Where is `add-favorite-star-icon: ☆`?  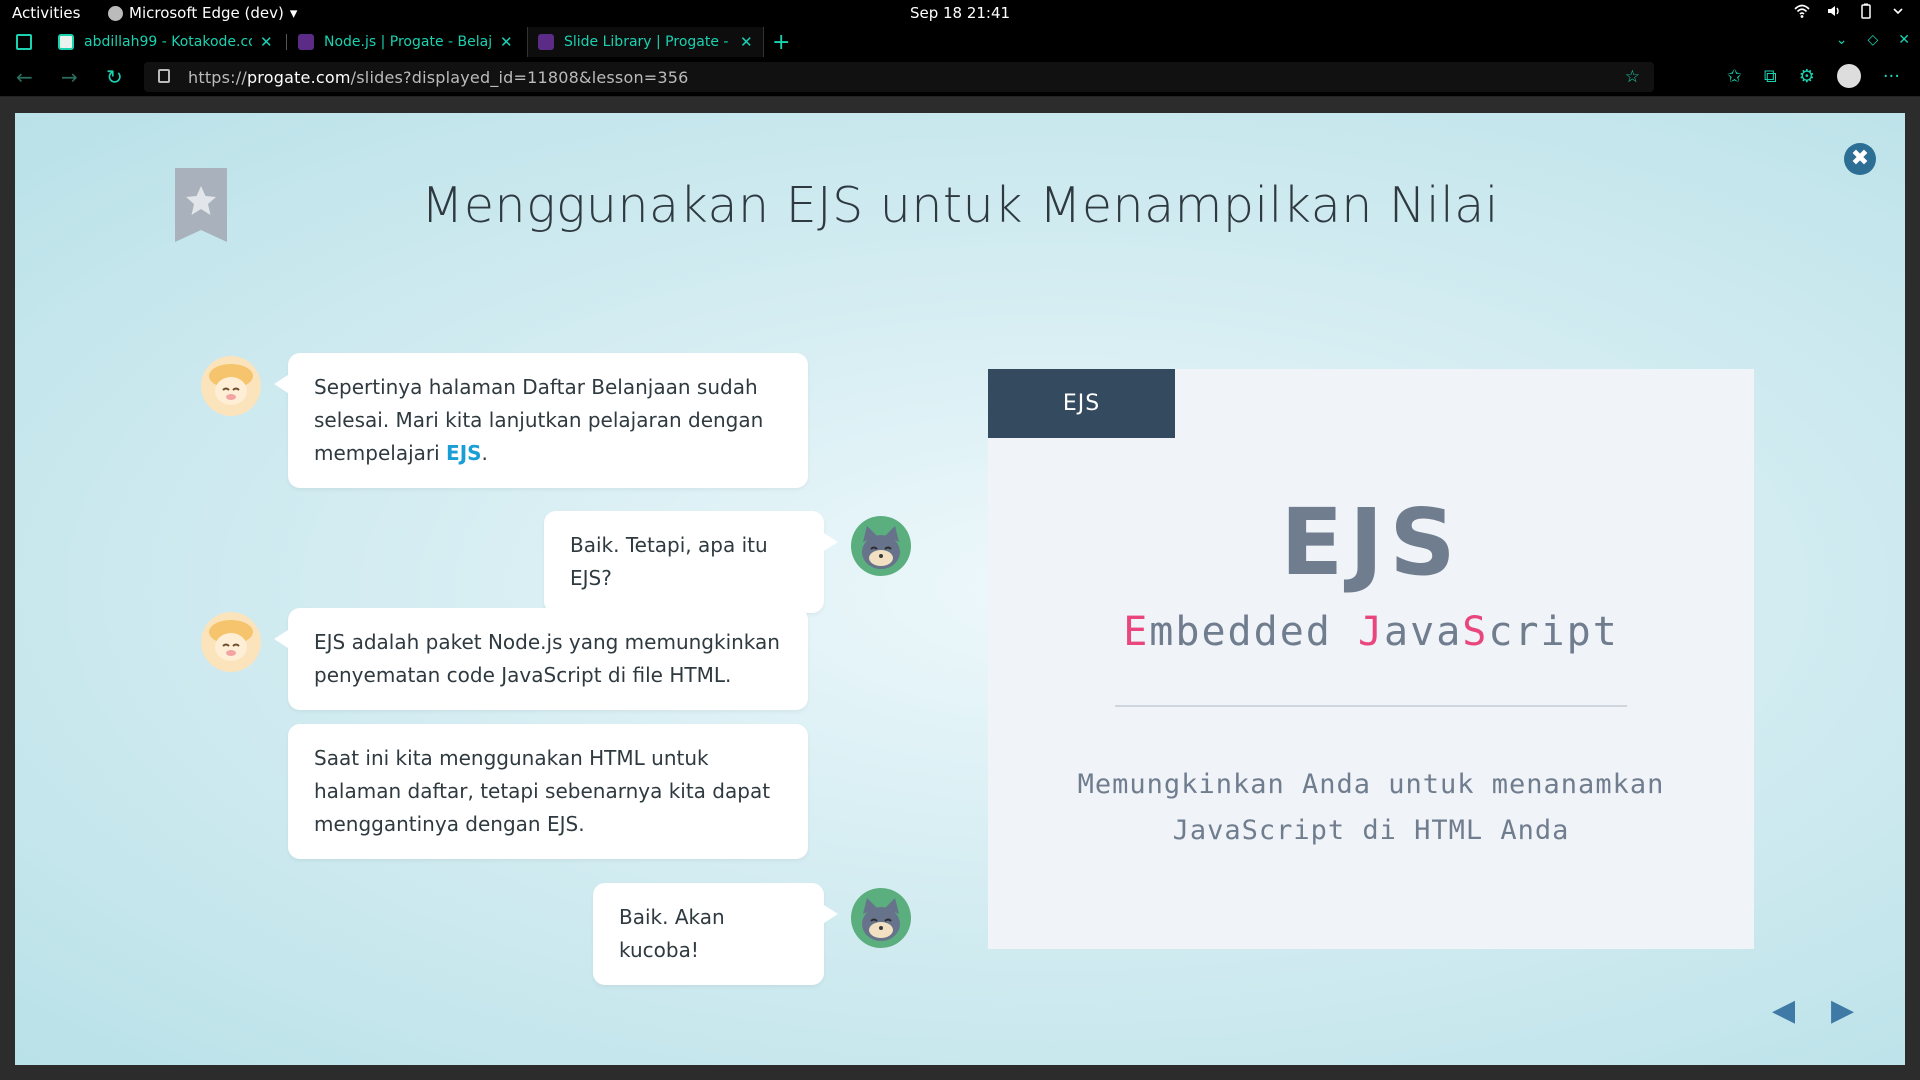
add-favorite-star-icon: ☆ is located at coordinates (1632, 77).